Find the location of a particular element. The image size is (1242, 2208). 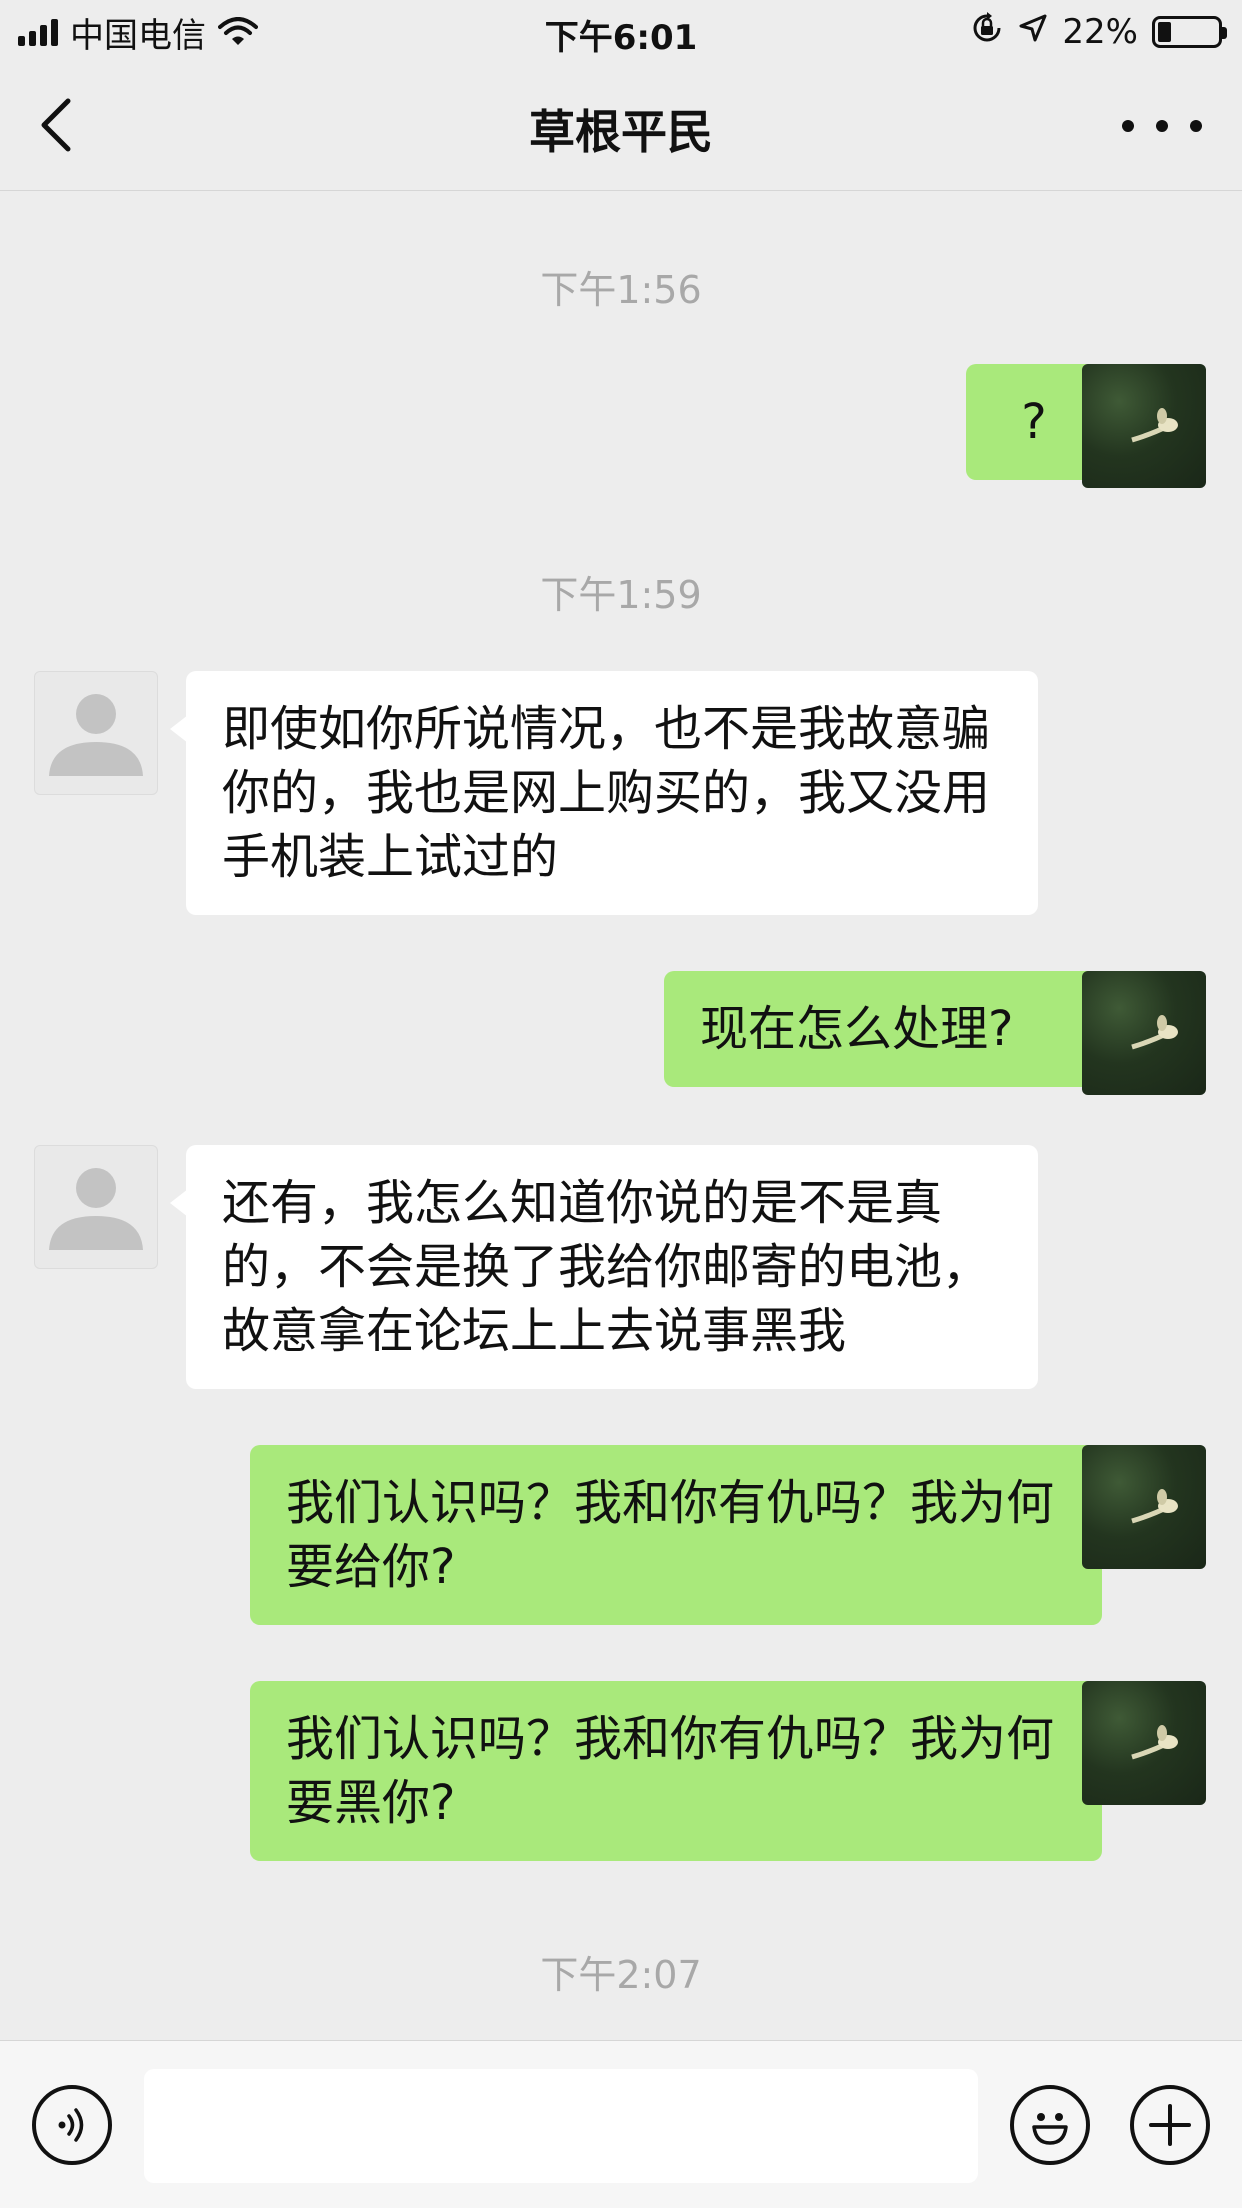

status-bar: 中国电信 下午6:01 22% is located at coordinates (621, 31).